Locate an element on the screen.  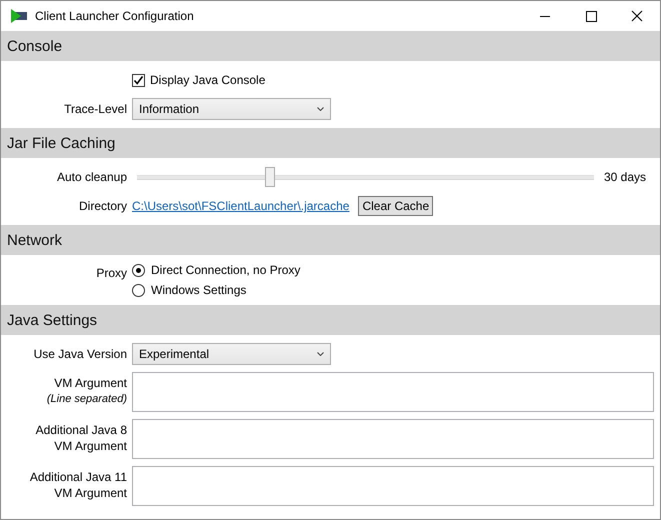
checkbox-label: Display Java Console is located at coordinates (208, 80).